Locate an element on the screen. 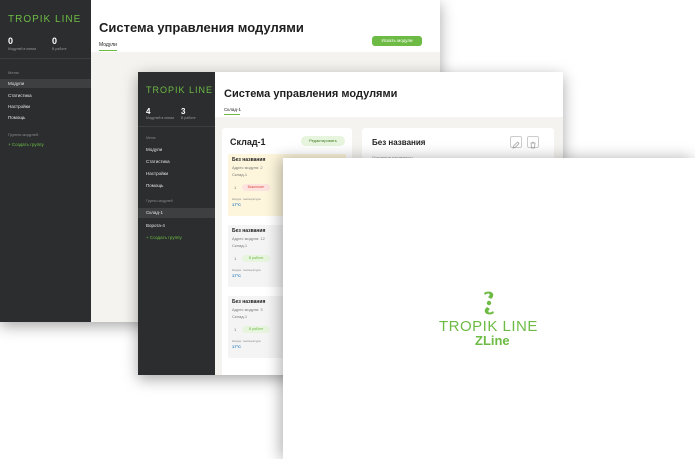 The width and height of the screenshot is (695, 459). stat-working-count: 3 is located at coordinates (183, 111).